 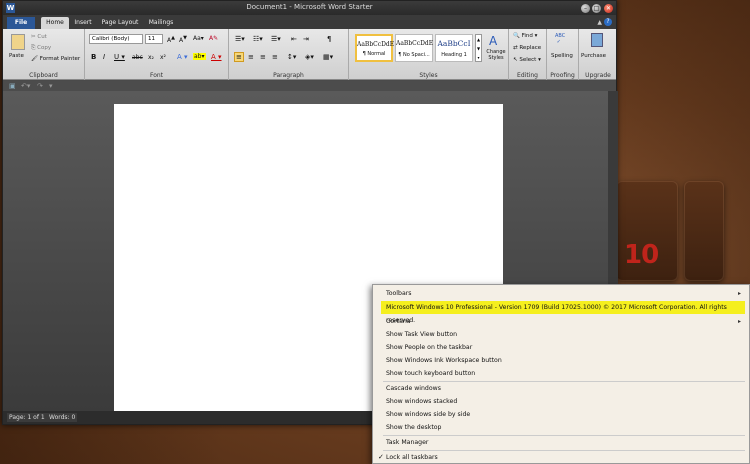 What do you see at coordinates (18, 42) in the screenshot?
I see `paste-icon` at bounding box center [18, 42].